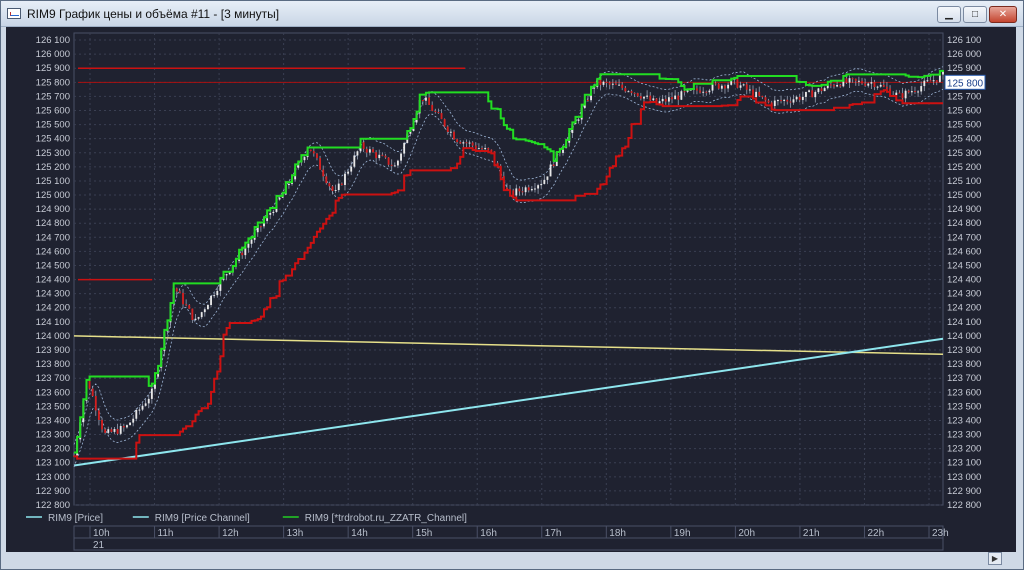 This screenshot has height=570, width=1024. Describe the element at coordinates (53, 336) in the screenshot. I see `y-tick-label-left: 124 000` at that location.